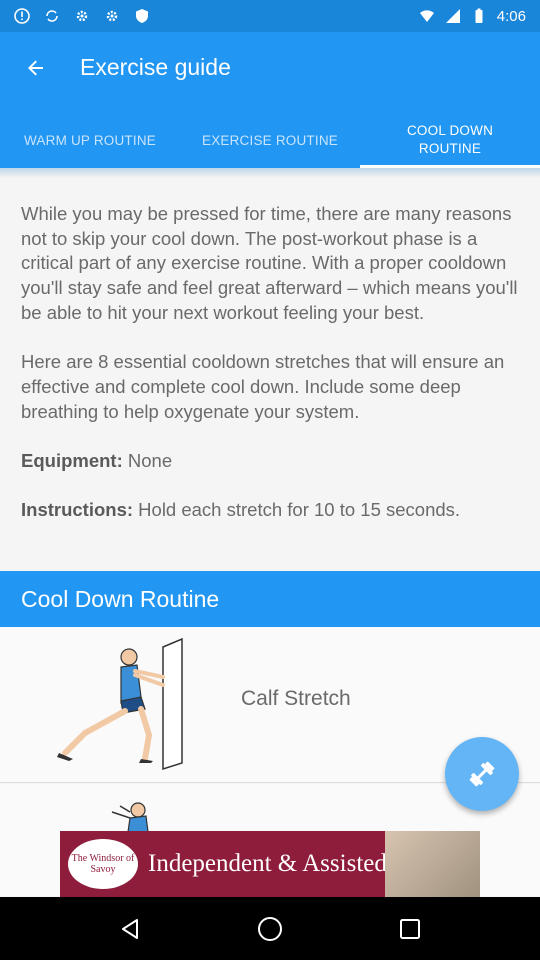  What do you see at coordinates (120, 598) in the screenshot?
I see `section-title: Cool Down Routine` at bounding box center [120, 598].